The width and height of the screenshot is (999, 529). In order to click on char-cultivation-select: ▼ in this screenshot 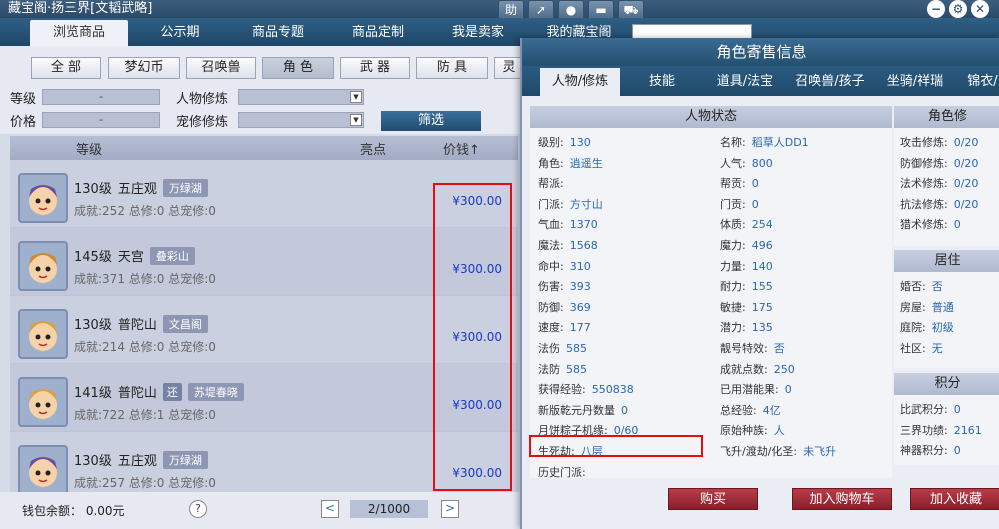, I will do `click(301, 97)`.